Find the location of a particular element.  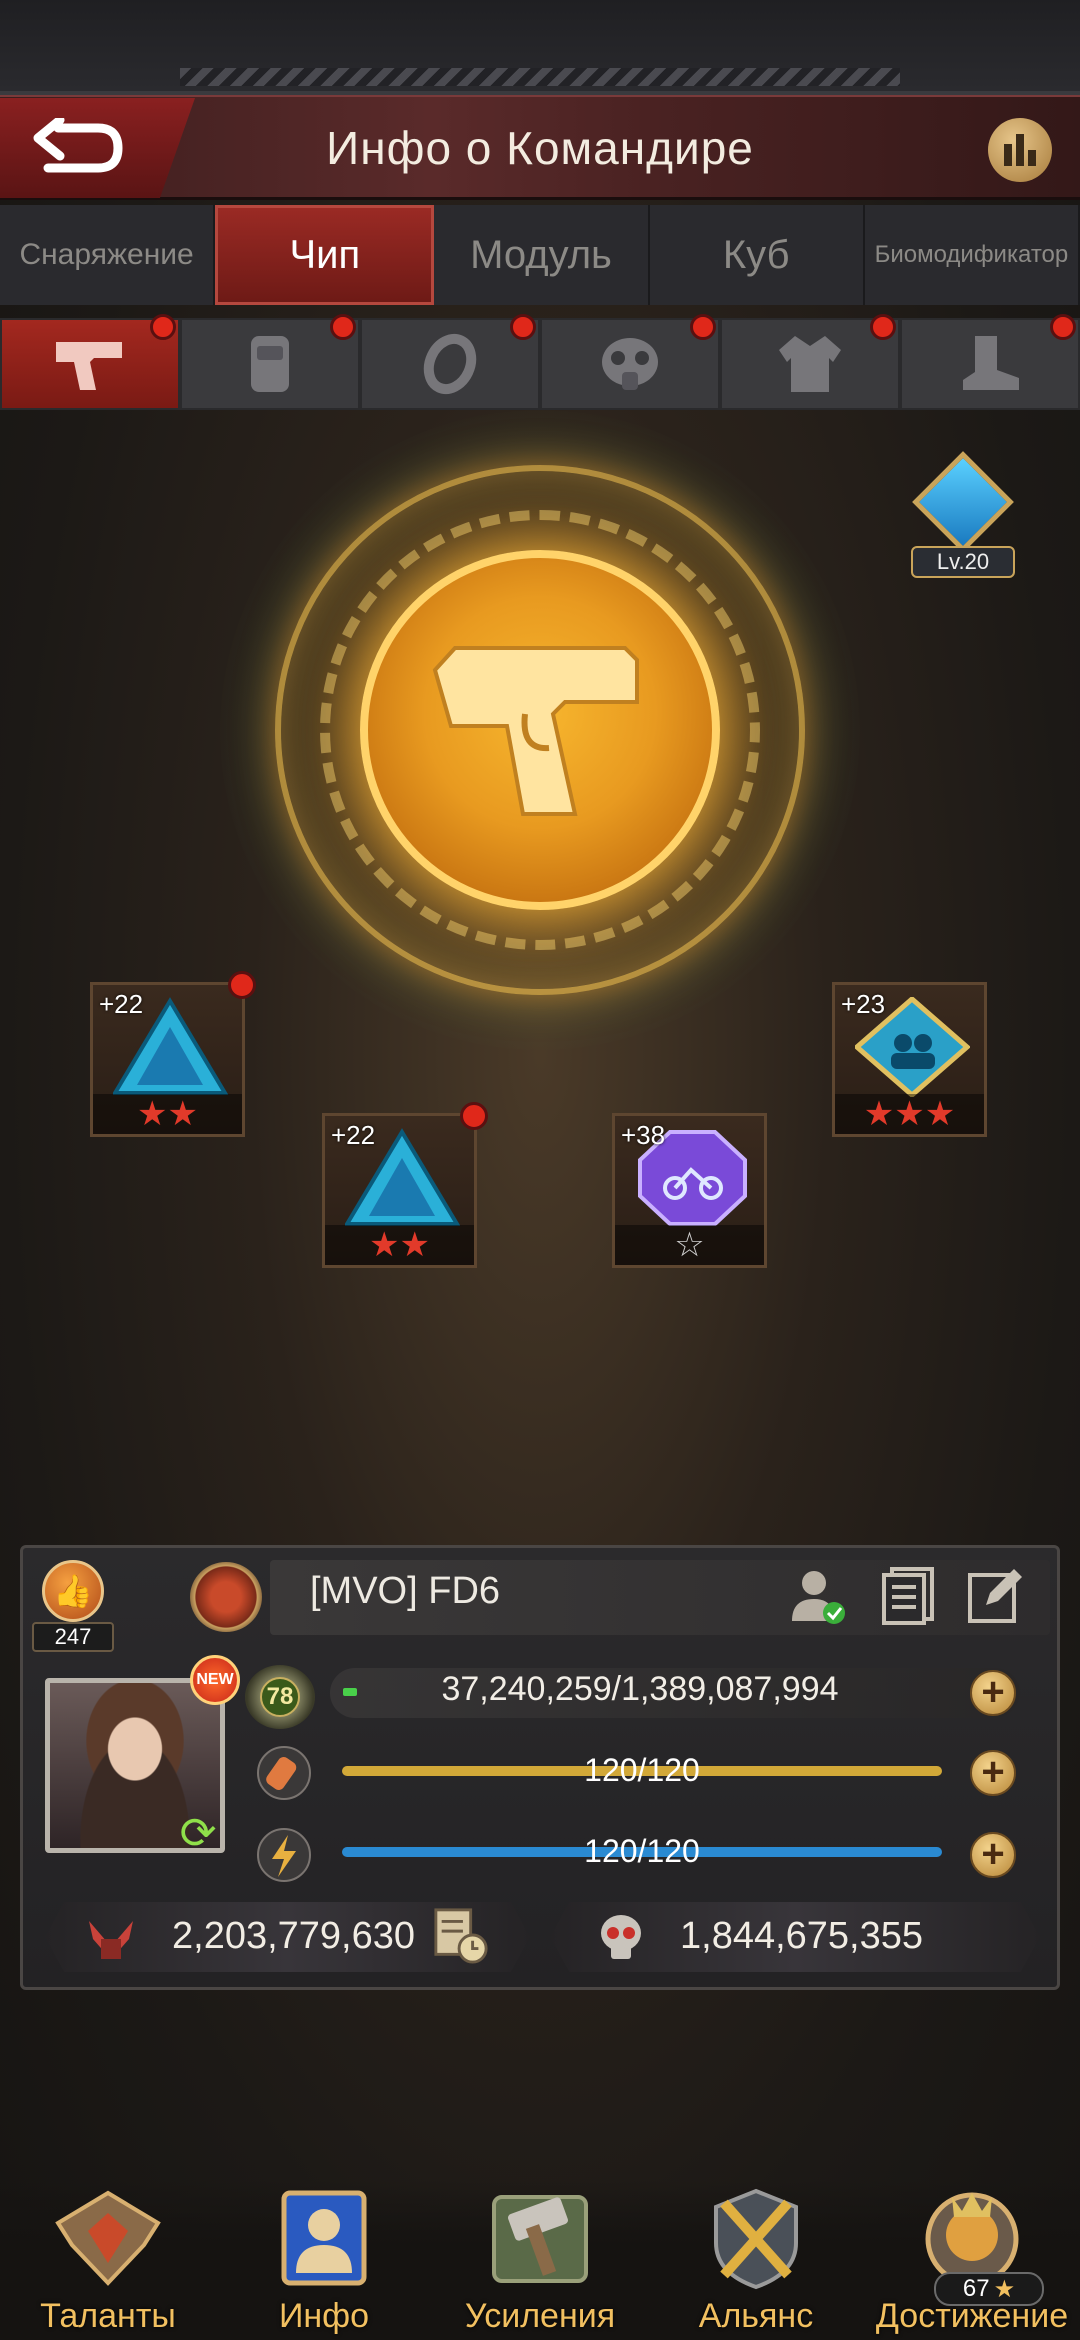

ring-icon is located at coordinates (450, 364).